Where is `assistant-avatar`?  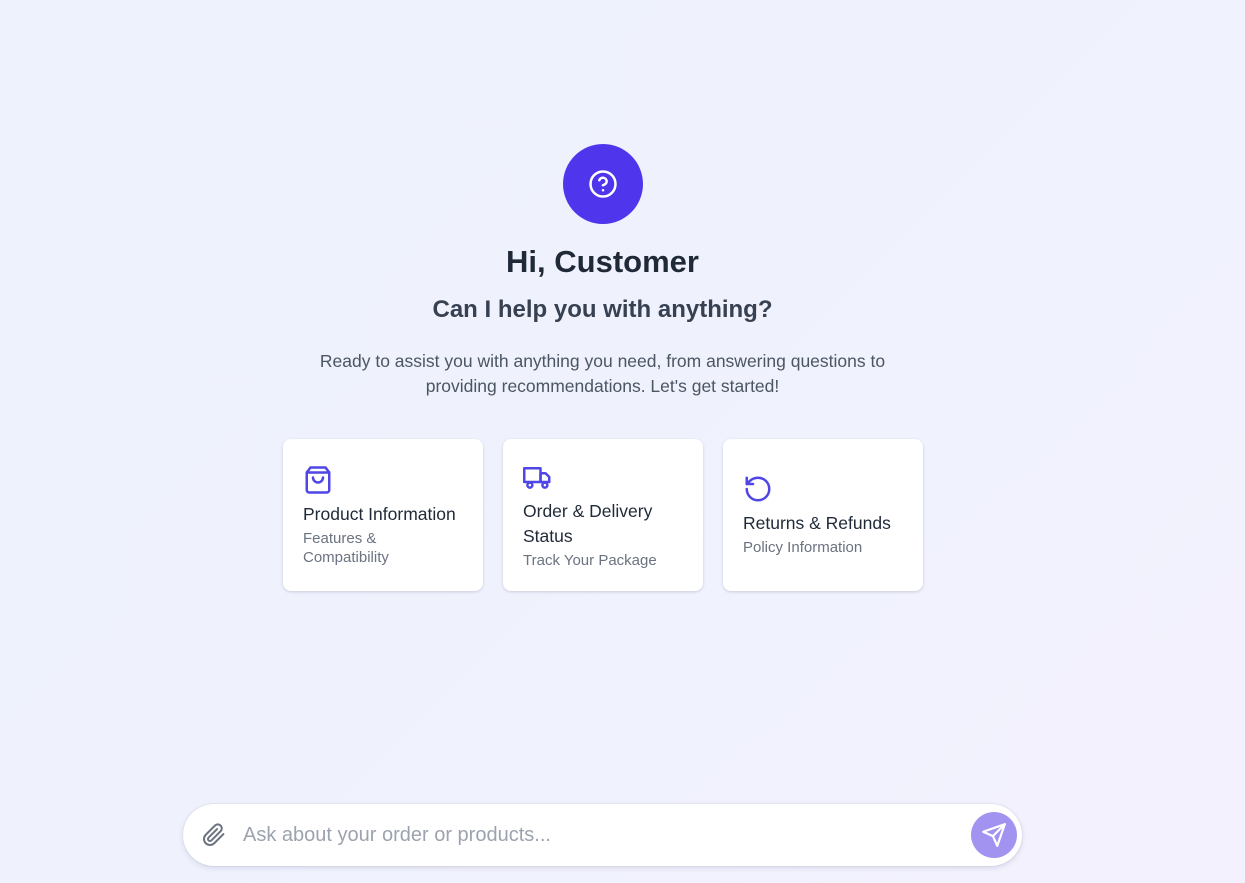 assistant-avatar is located at coordinates (603, 184).